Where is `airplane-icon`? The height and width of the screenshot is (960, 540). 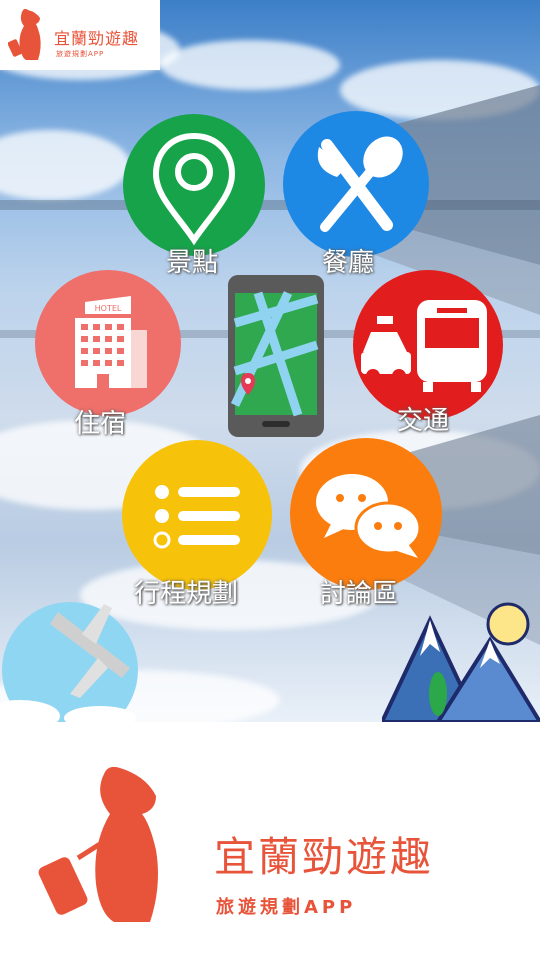 airplane-icon is located at coordinates (69, 662).